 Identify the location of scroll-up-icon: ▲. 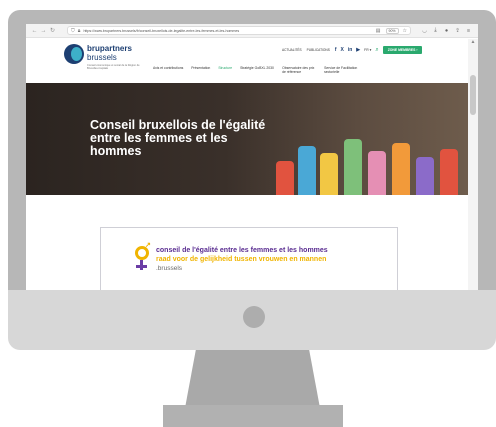
(473, 42).